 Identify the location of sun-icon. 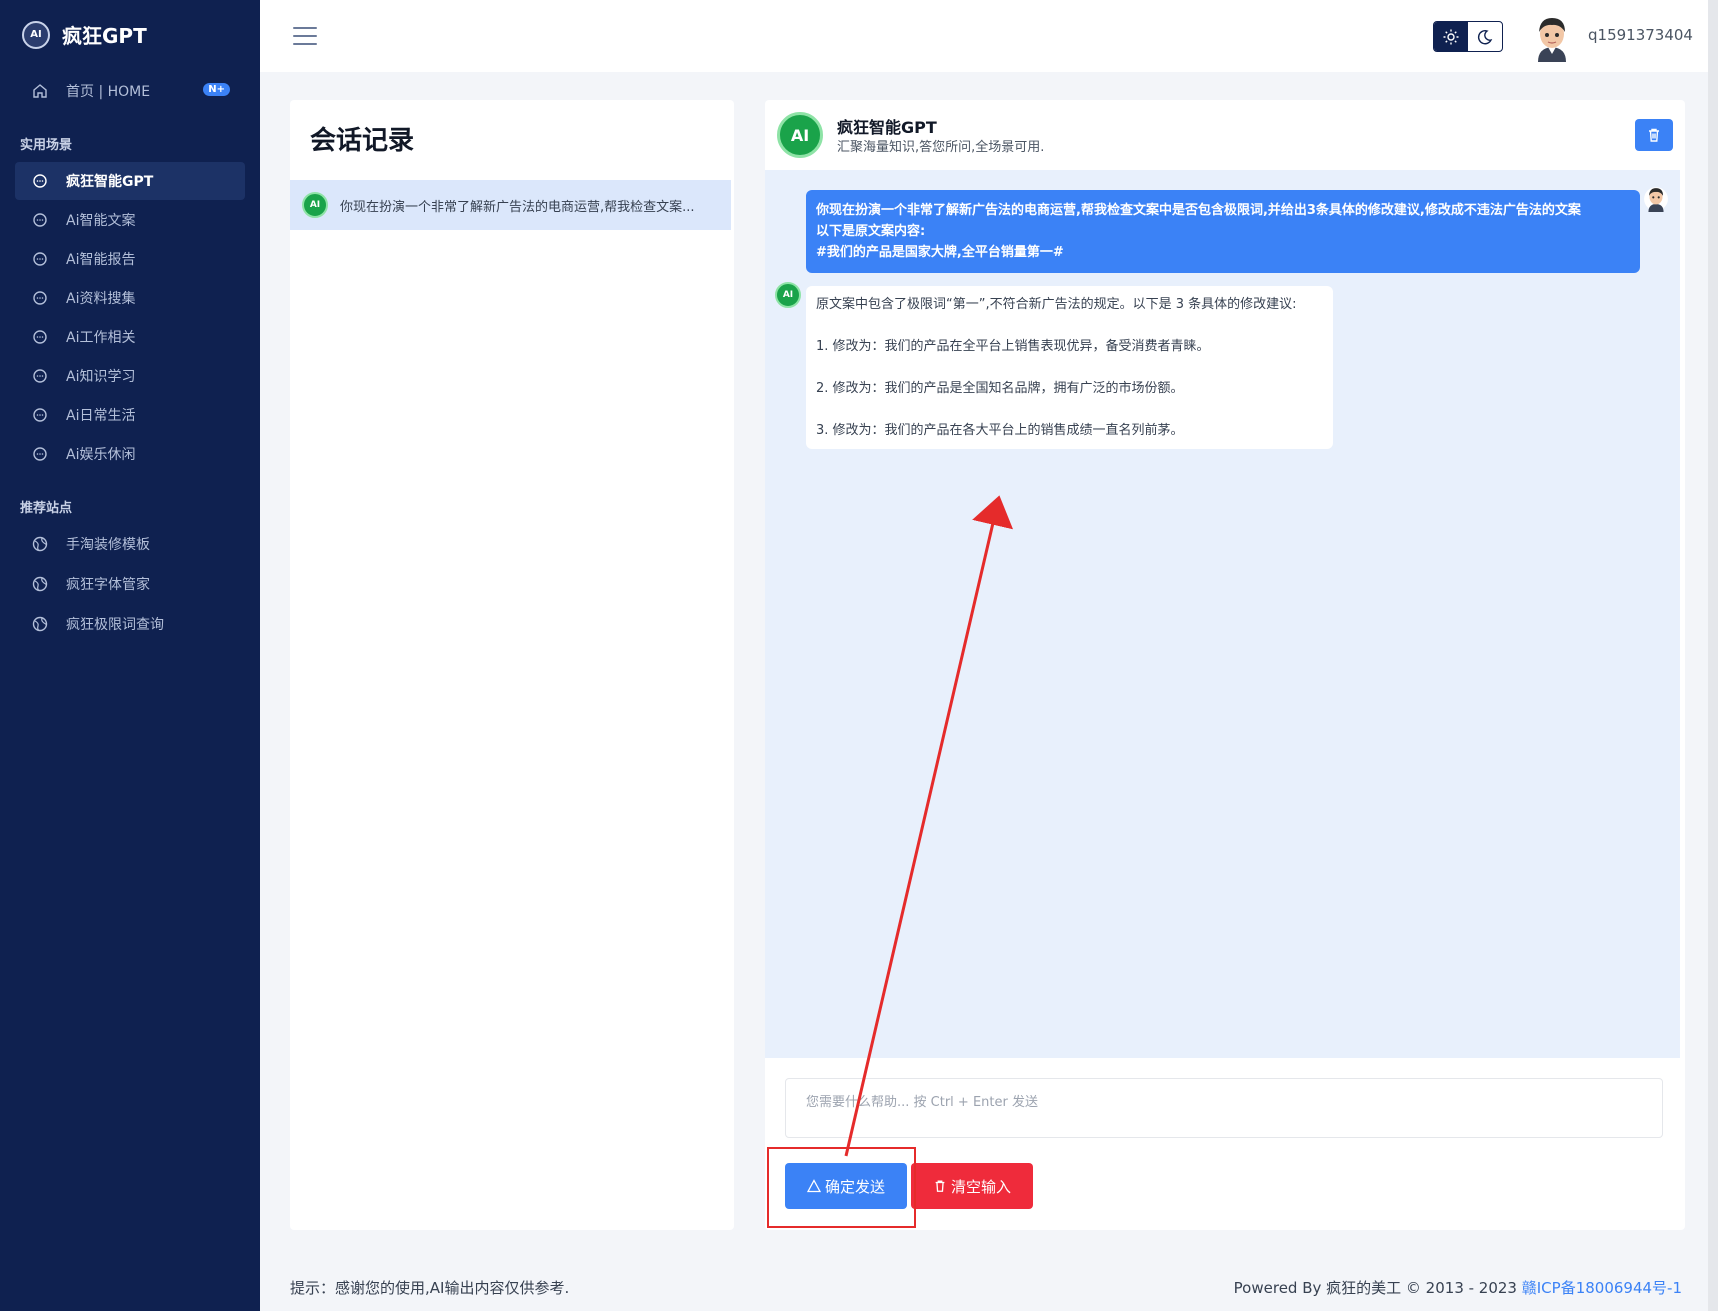
(1451, 36).